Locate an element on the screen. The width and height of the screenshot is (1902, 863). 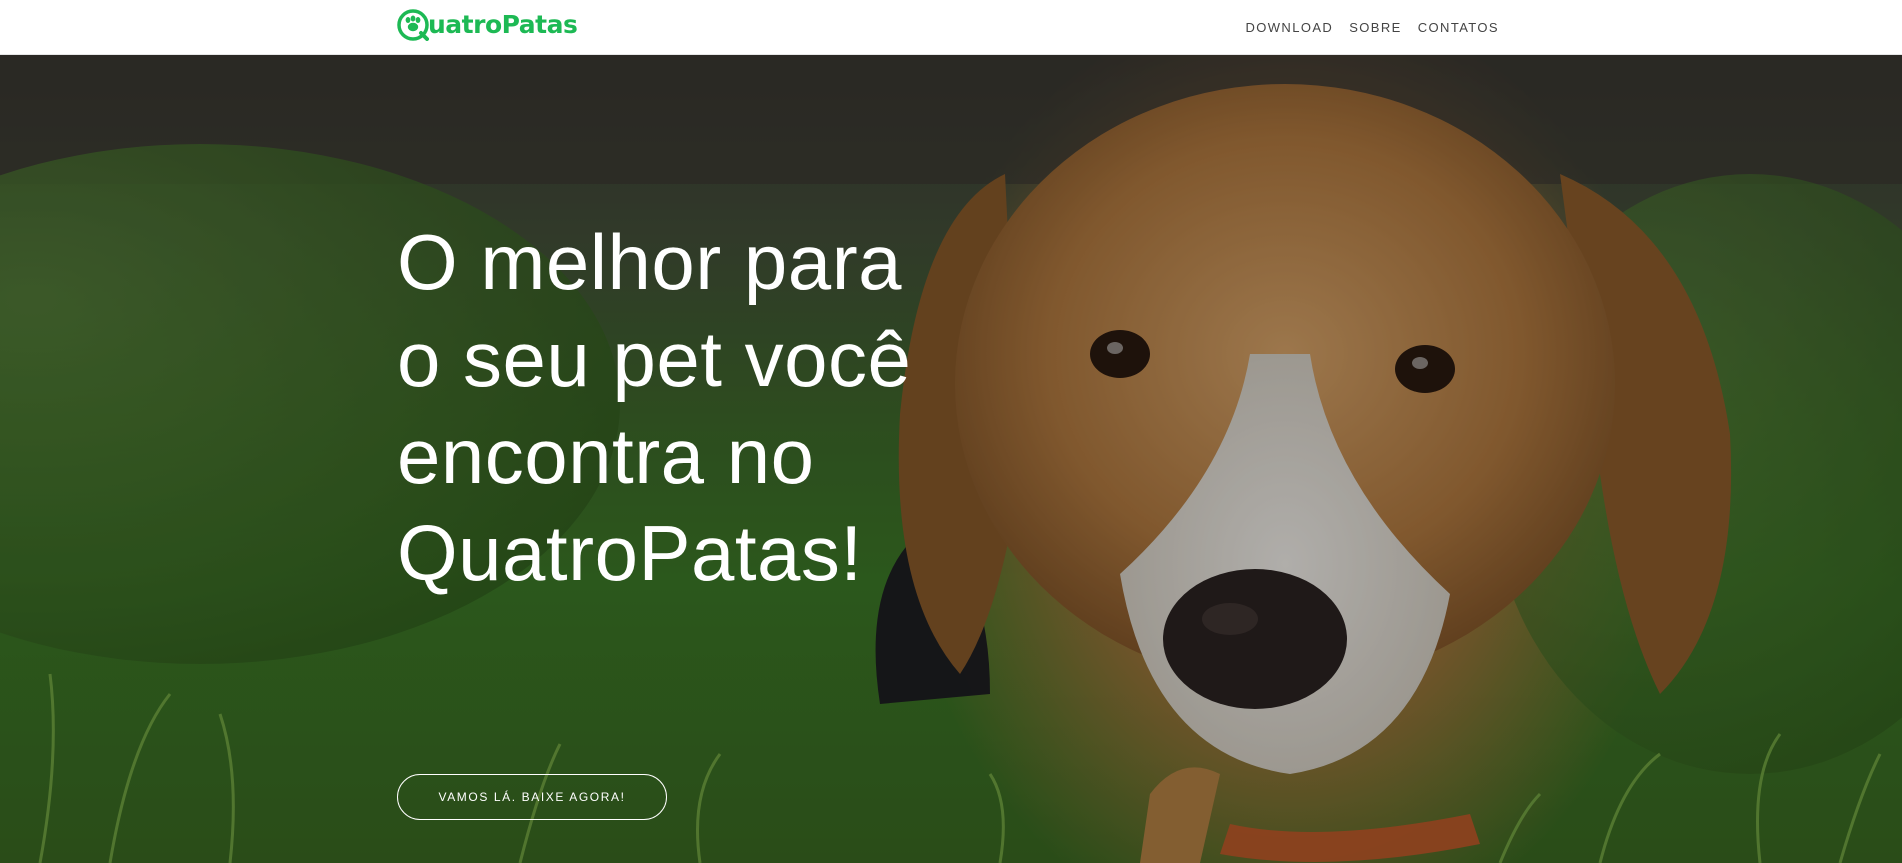
brand-name: uatroPatas is located at coordinates (503, 24).